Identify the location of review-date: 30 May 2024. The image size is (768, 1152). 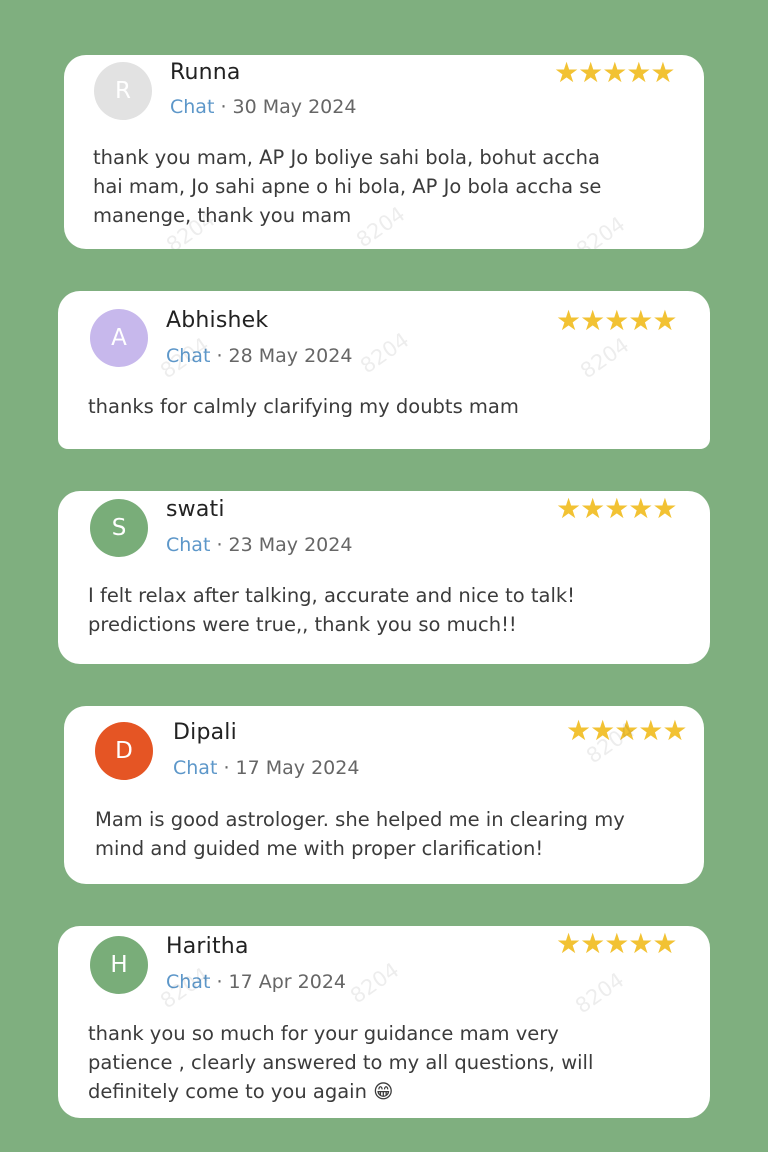
(294, 107).